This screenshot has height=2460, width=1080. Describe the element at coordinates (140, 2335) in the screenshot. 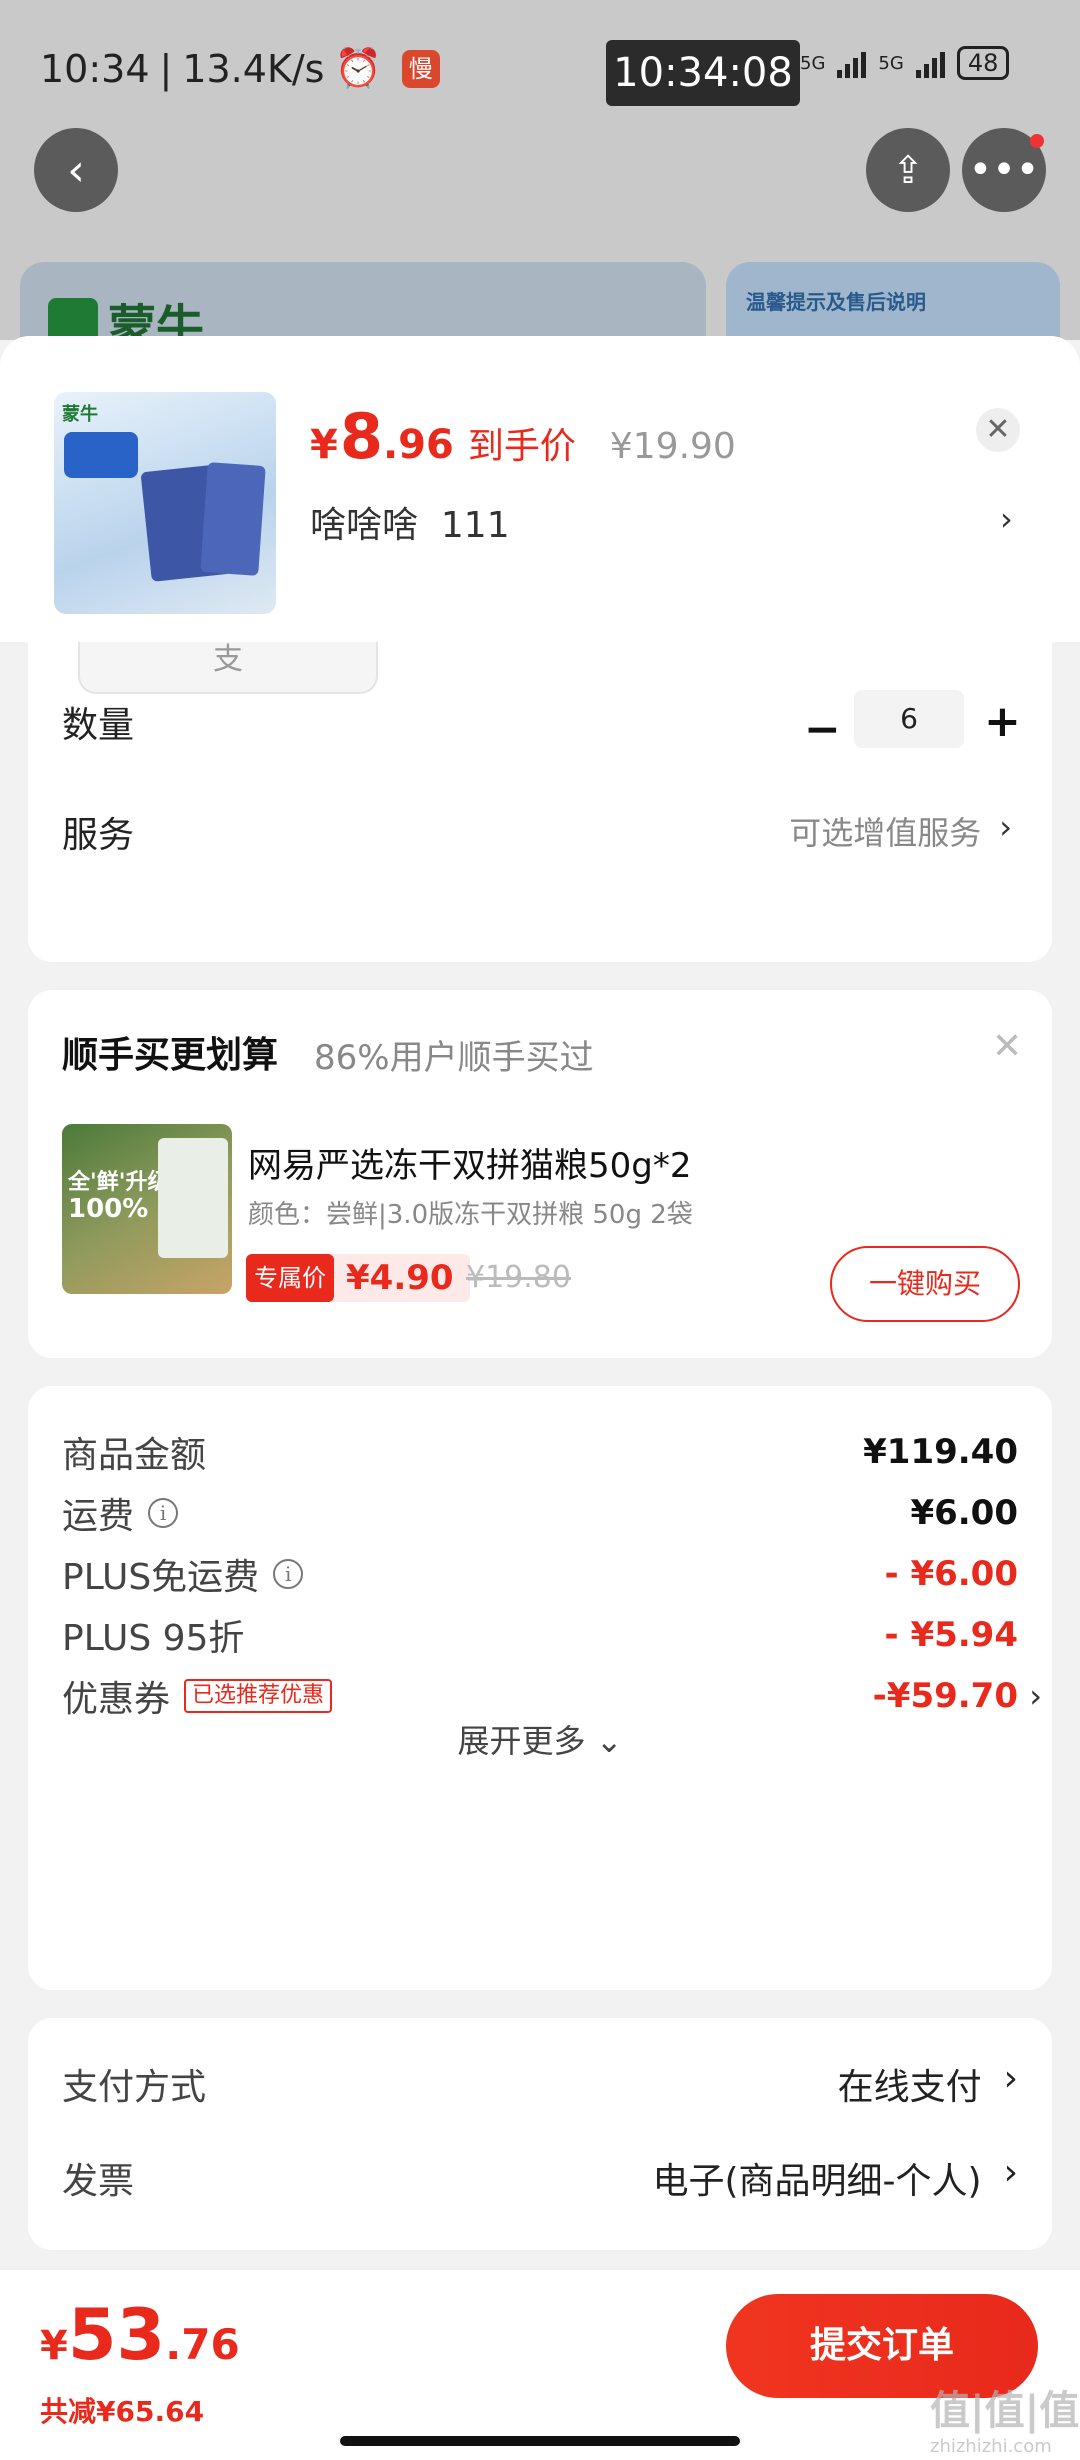

I see `total-price: ¥ 53 .76` at that location.